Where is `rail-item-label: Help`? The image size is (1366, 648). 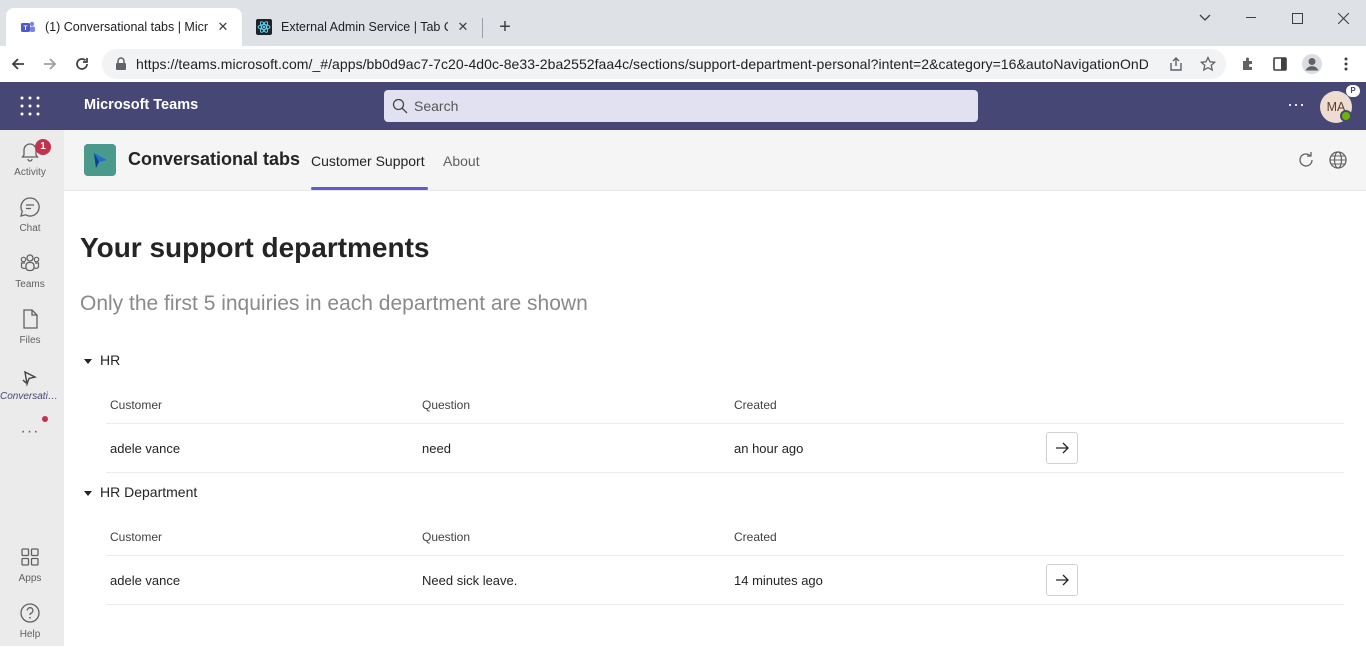
rail-item-label: Help is located at coordinates (30, 634).